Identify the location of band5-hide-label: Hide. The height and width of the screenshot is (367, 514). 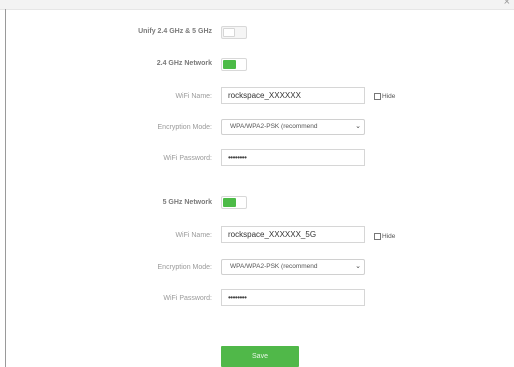
(389, 236).